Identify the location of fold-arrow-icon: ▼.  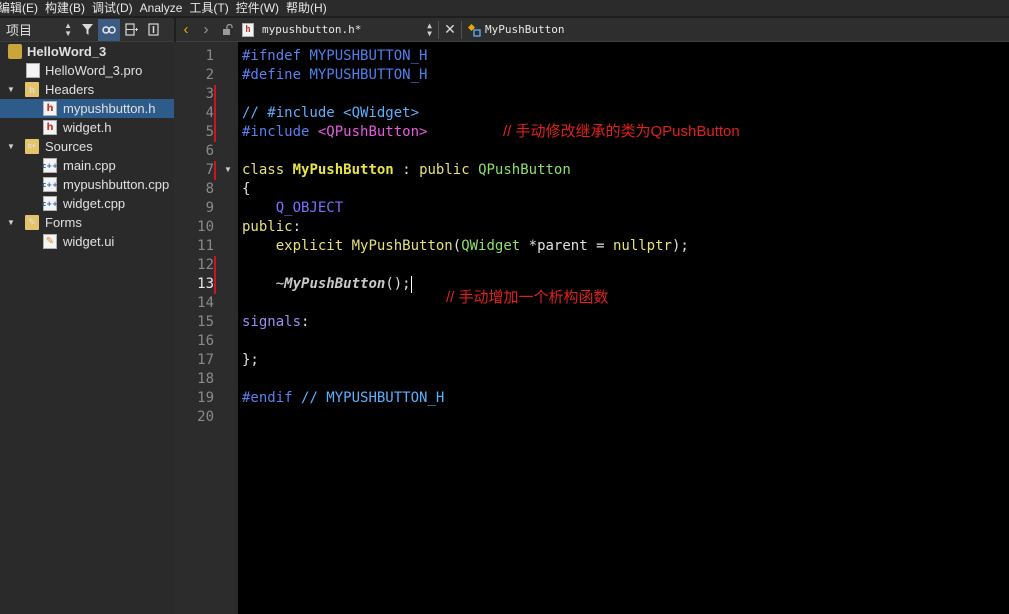
(228, 169).